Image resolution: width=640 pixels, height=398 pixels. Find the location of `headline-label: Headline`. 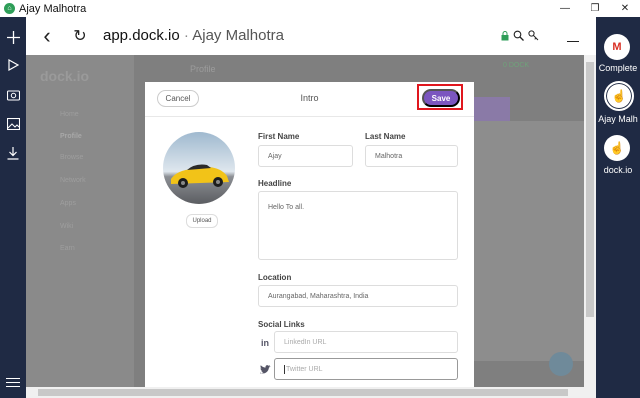

headline-label: Headline is located at coordinates (275, 183).